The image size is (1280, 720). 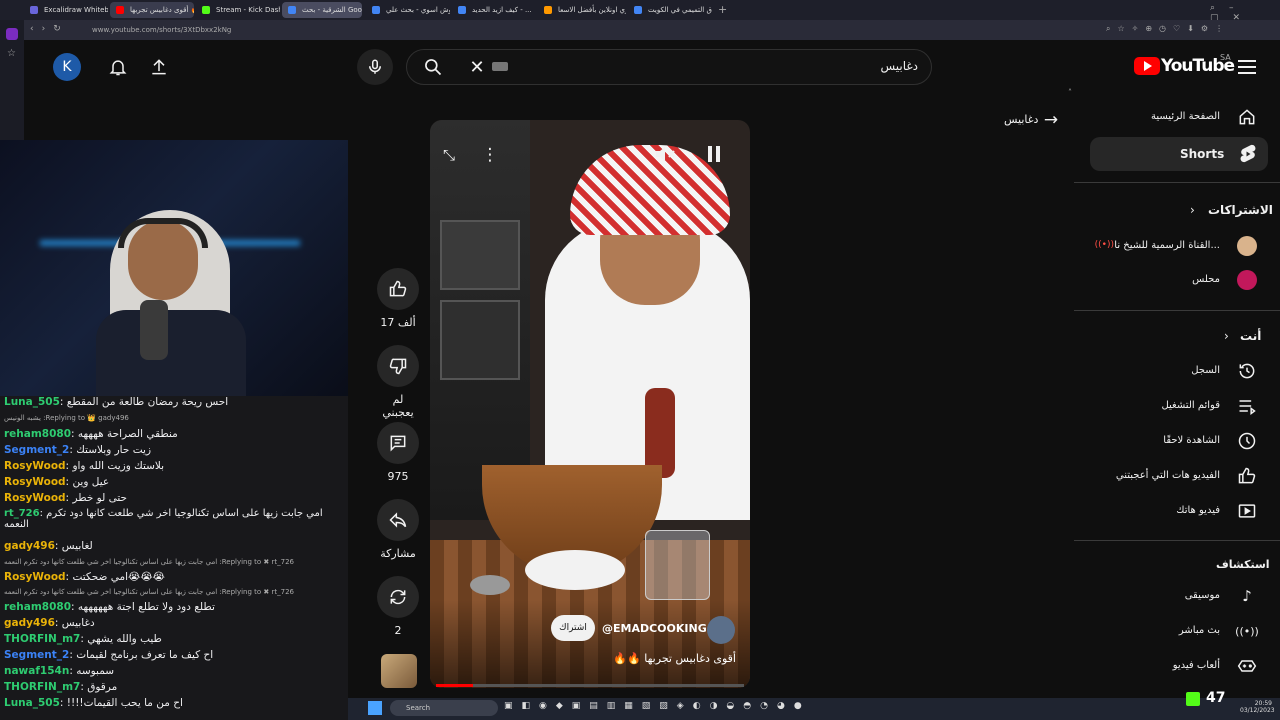 What do you see at coordinates (12, 80) in the screenshot?
I see `browser-sidebar: ☆` at bounding box center [12, 80].